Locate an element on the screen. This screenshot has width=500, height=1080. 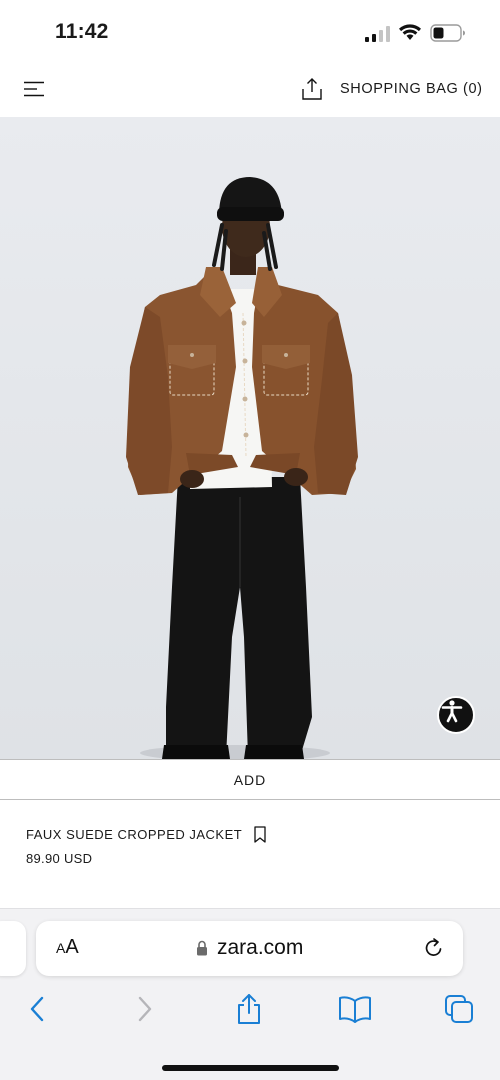
reload-icon is located at coordinates (434, 948).